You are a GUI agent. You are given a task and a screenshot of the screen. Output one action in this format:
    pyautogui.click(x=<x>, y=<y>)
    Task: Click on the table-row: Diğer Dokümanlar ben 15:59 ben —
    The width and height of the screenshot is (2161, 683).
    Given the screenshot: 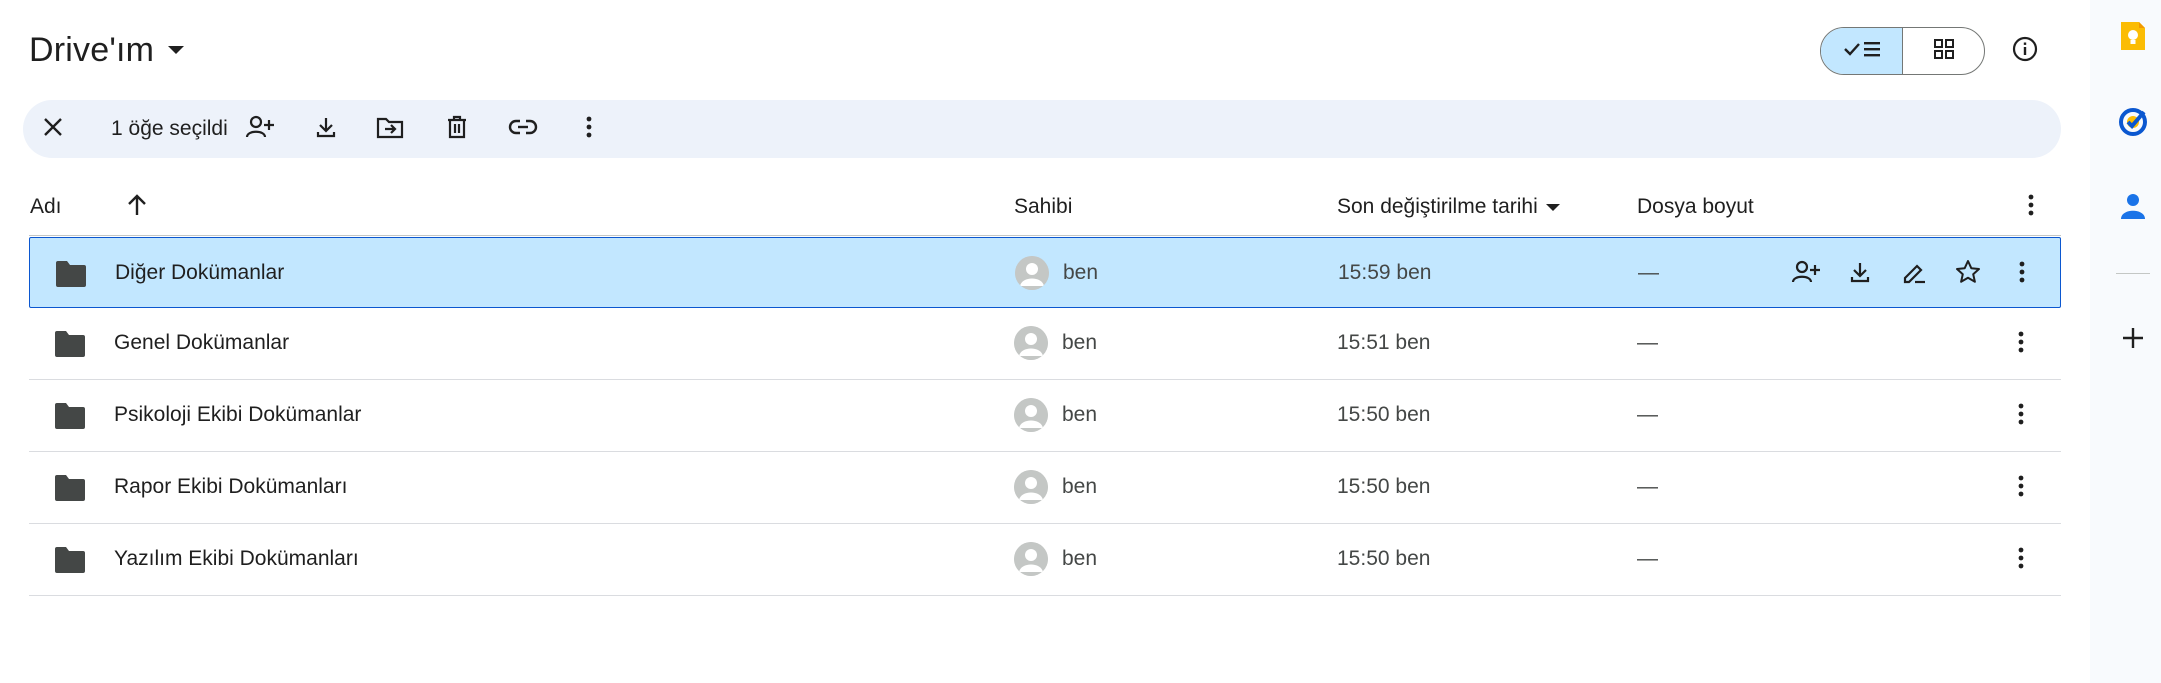 What is the action you would take?
    pyautogui.click(x=1045, y=272)
    